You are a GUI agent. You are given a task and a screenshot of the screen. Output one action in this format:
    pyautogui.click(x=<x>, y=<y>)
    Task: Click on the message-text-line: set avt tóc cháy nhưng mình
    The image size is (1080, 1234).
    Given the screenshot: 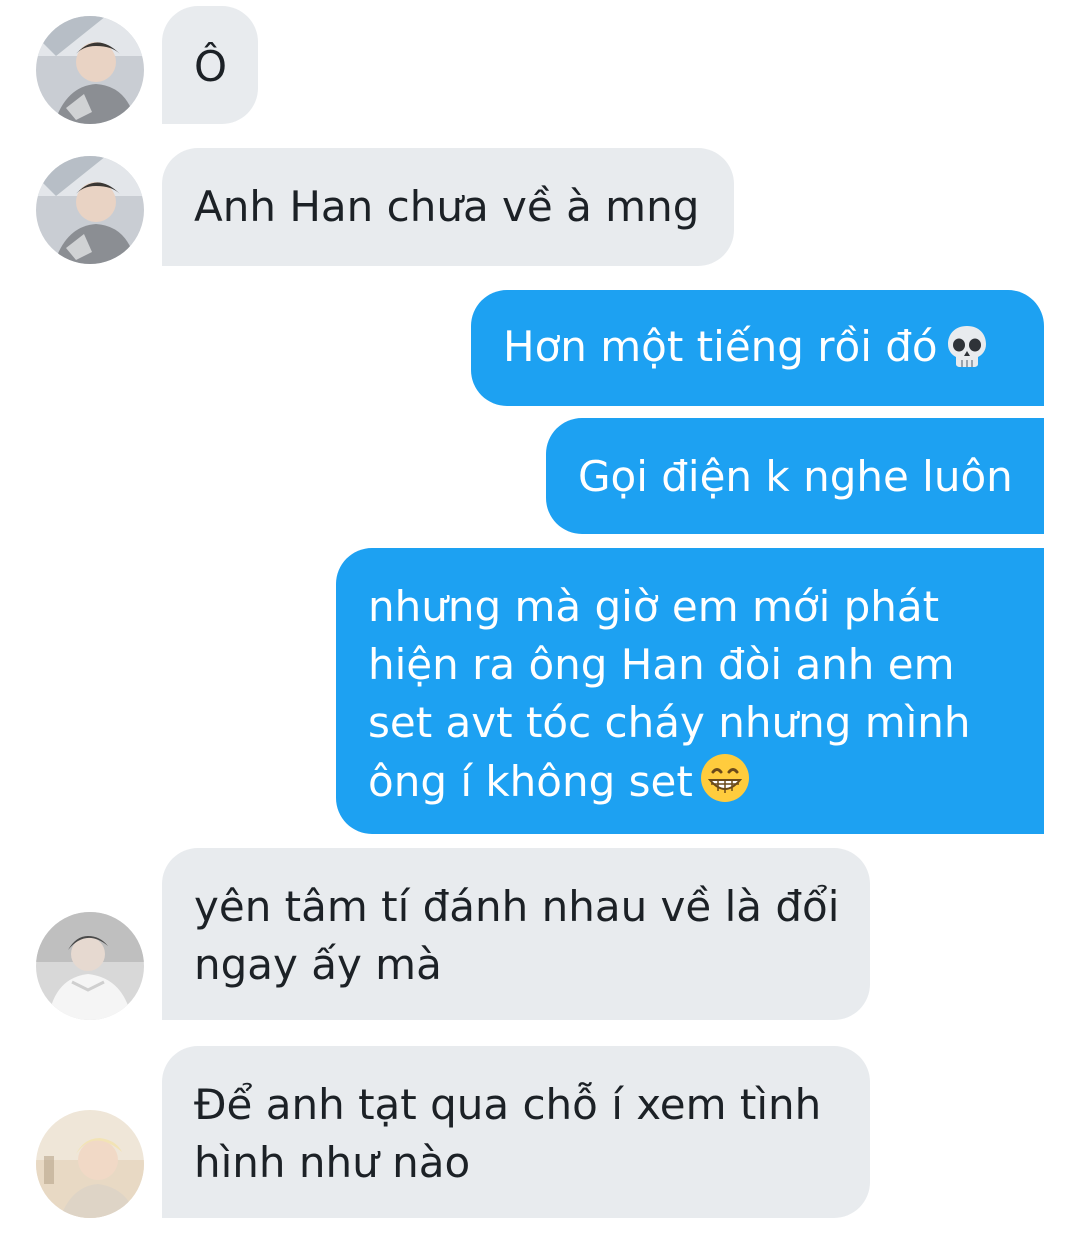 What is the action you would take?
    pyautogui.click(x=669, y=722)
    